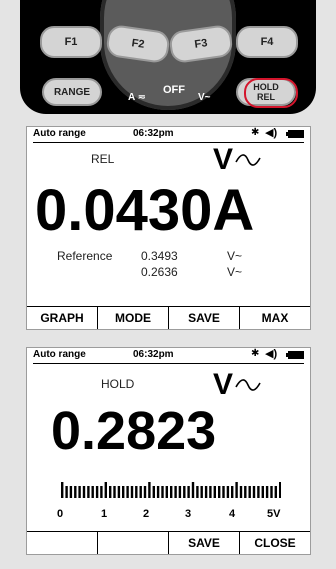 This screenshot has height=569, width=336. Describe the element at coordinates (72, 92) in the screenshot. I see `range-key: RANGE` at that location.